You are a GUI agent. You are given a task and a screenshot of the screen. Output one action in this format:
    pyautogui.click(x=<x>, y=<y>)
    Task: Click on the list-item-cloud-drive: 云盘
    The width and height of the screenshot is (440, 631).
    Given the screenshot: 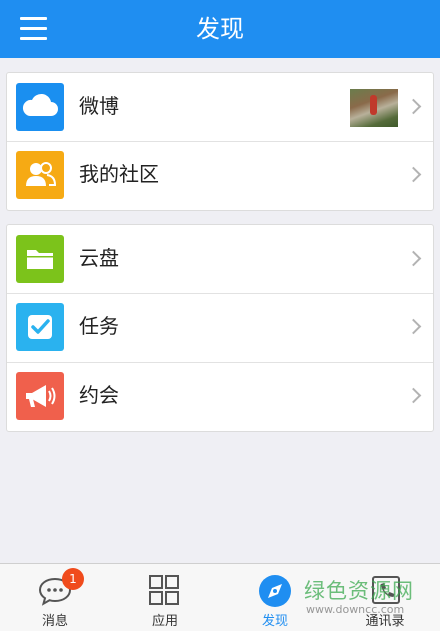 What is the action you would take?
    pyautogui.click(x=220, y=259)
    